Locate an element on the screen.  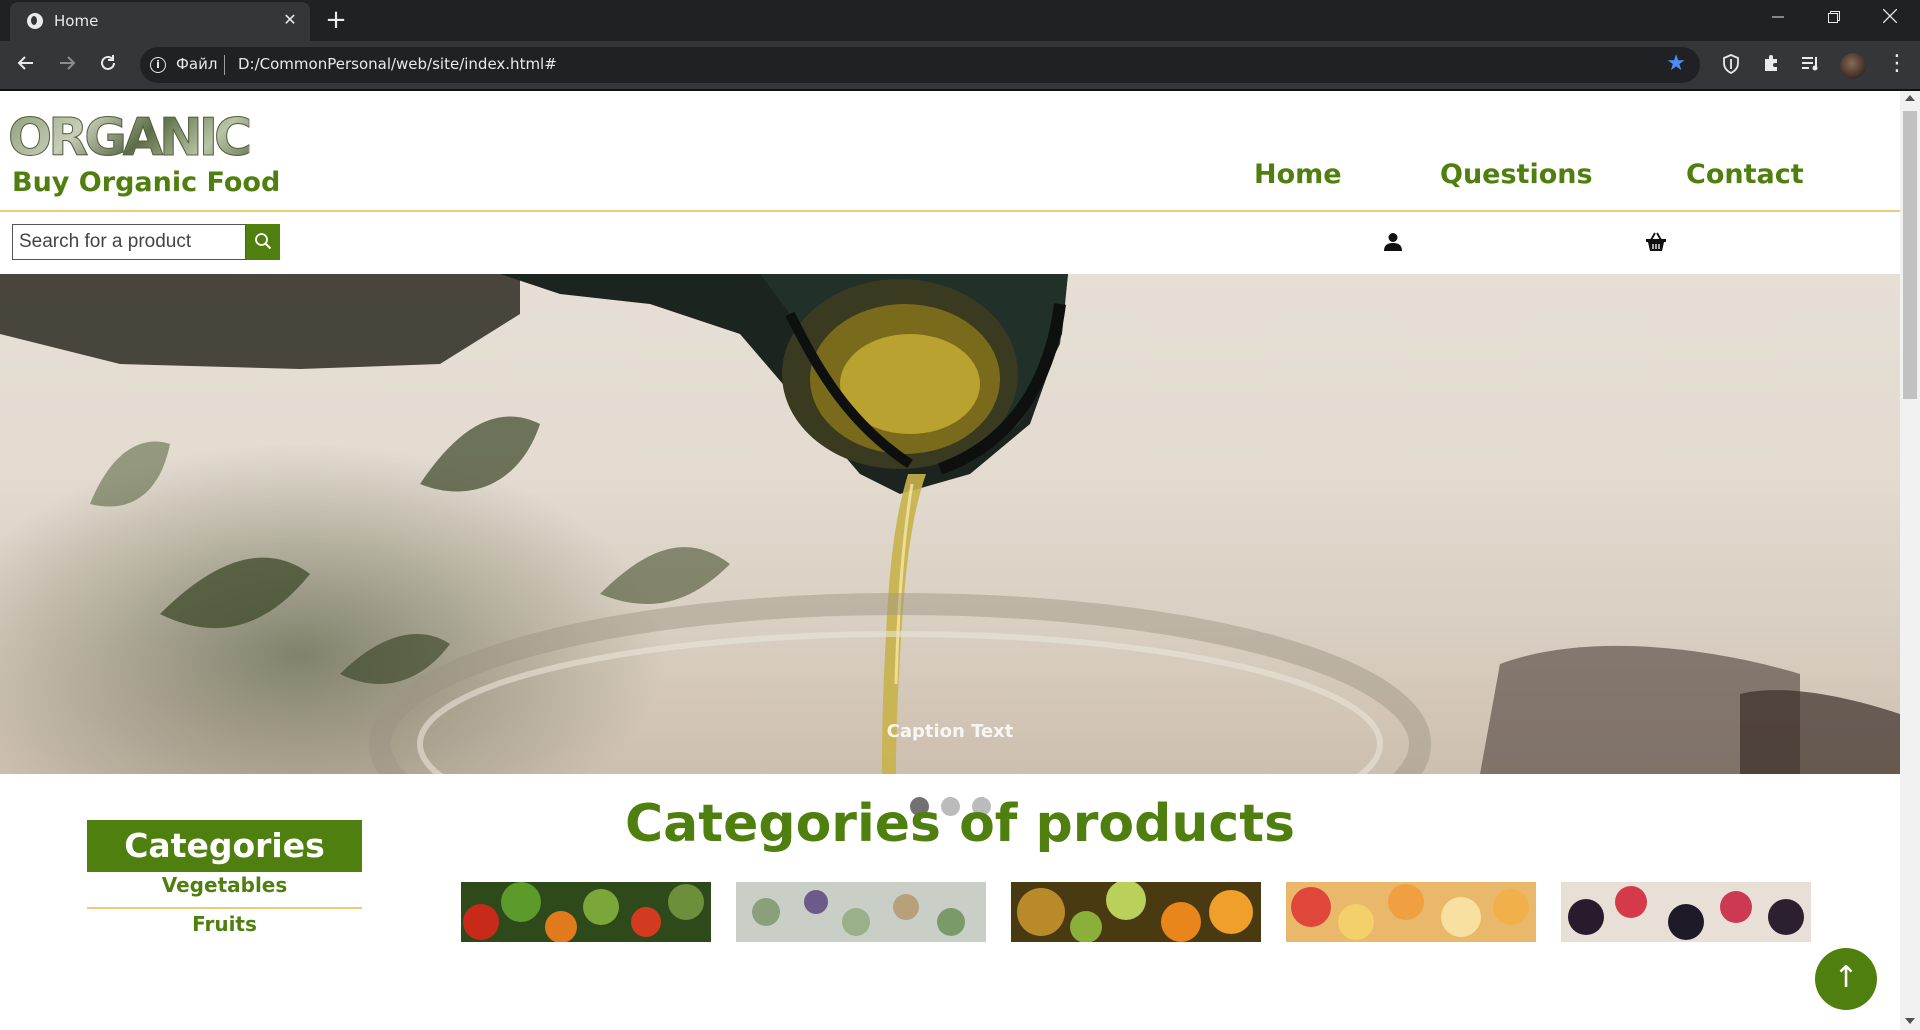
back-button is located at coordinates (26, 65).